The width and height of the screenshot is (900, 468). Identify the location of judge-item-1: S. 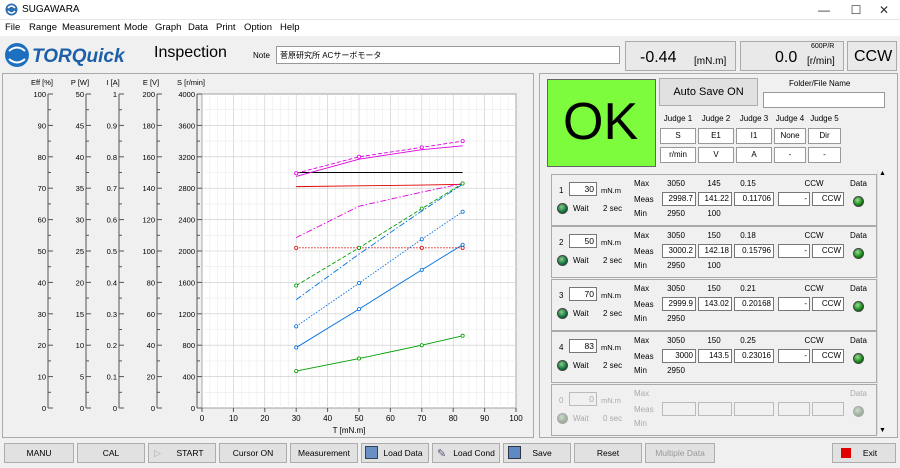
(678, 136).